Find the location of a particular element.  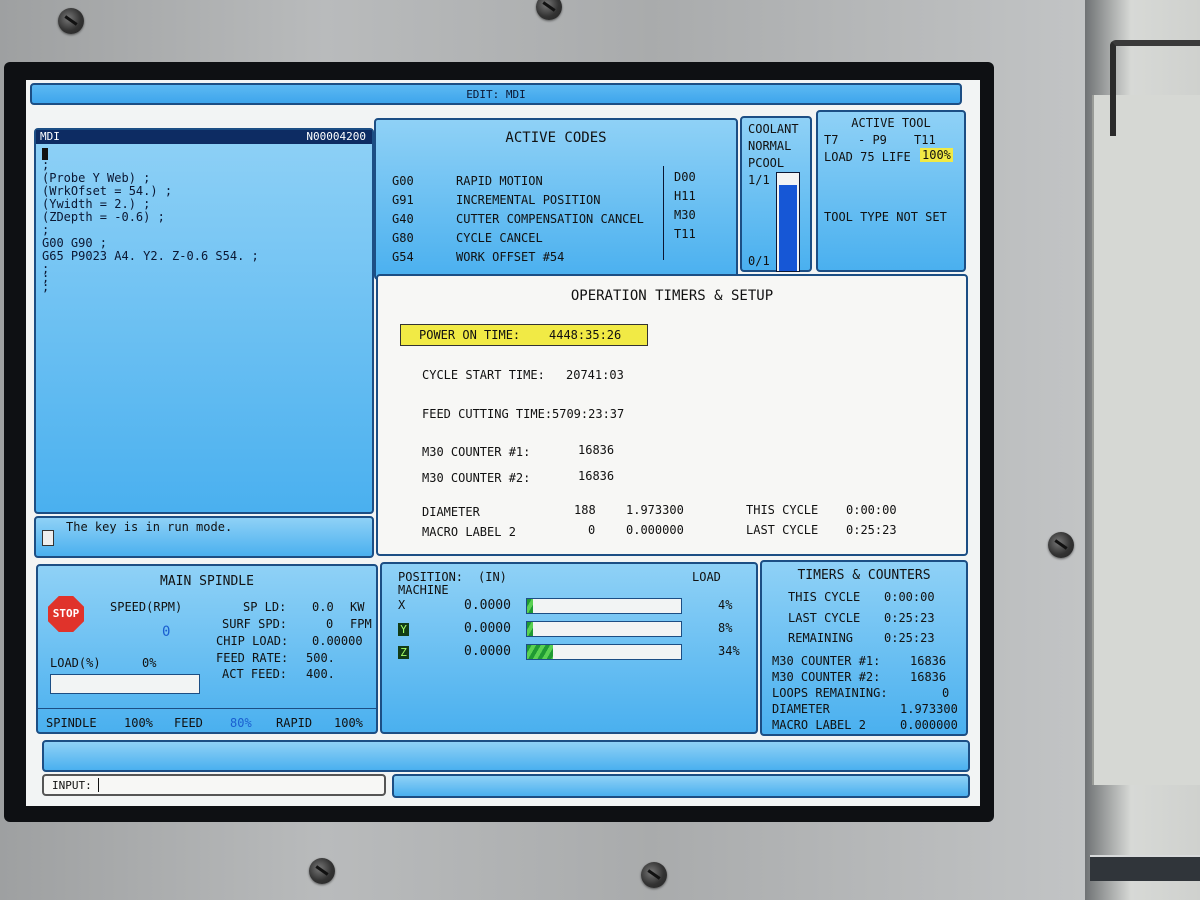

mode-title: EDIT: MDI is located at coordinates (496, 94).